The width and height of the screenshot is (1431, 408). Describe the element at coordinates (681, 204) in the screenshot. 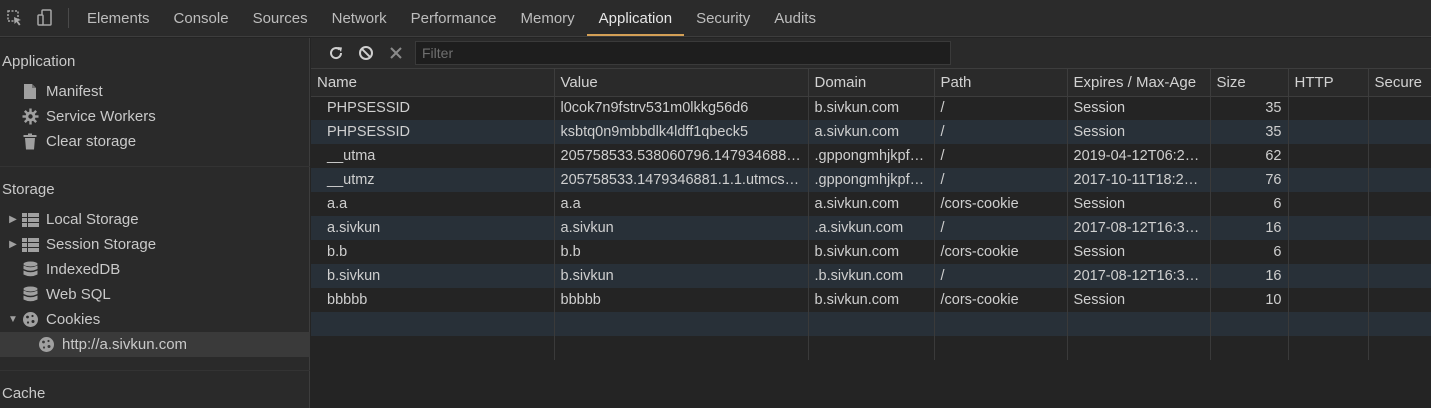

I see `table-cell: a.a` at that location.